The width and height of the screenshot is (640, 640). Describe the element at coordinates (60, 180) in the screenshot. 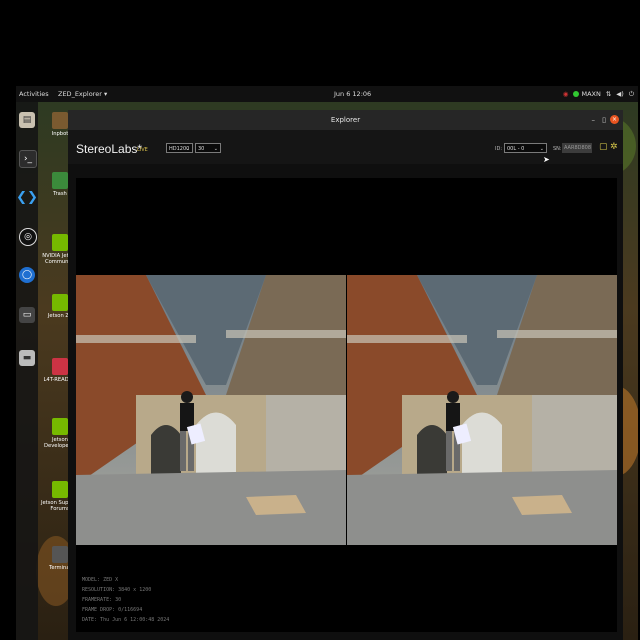

I see `trash-icon` at that location.